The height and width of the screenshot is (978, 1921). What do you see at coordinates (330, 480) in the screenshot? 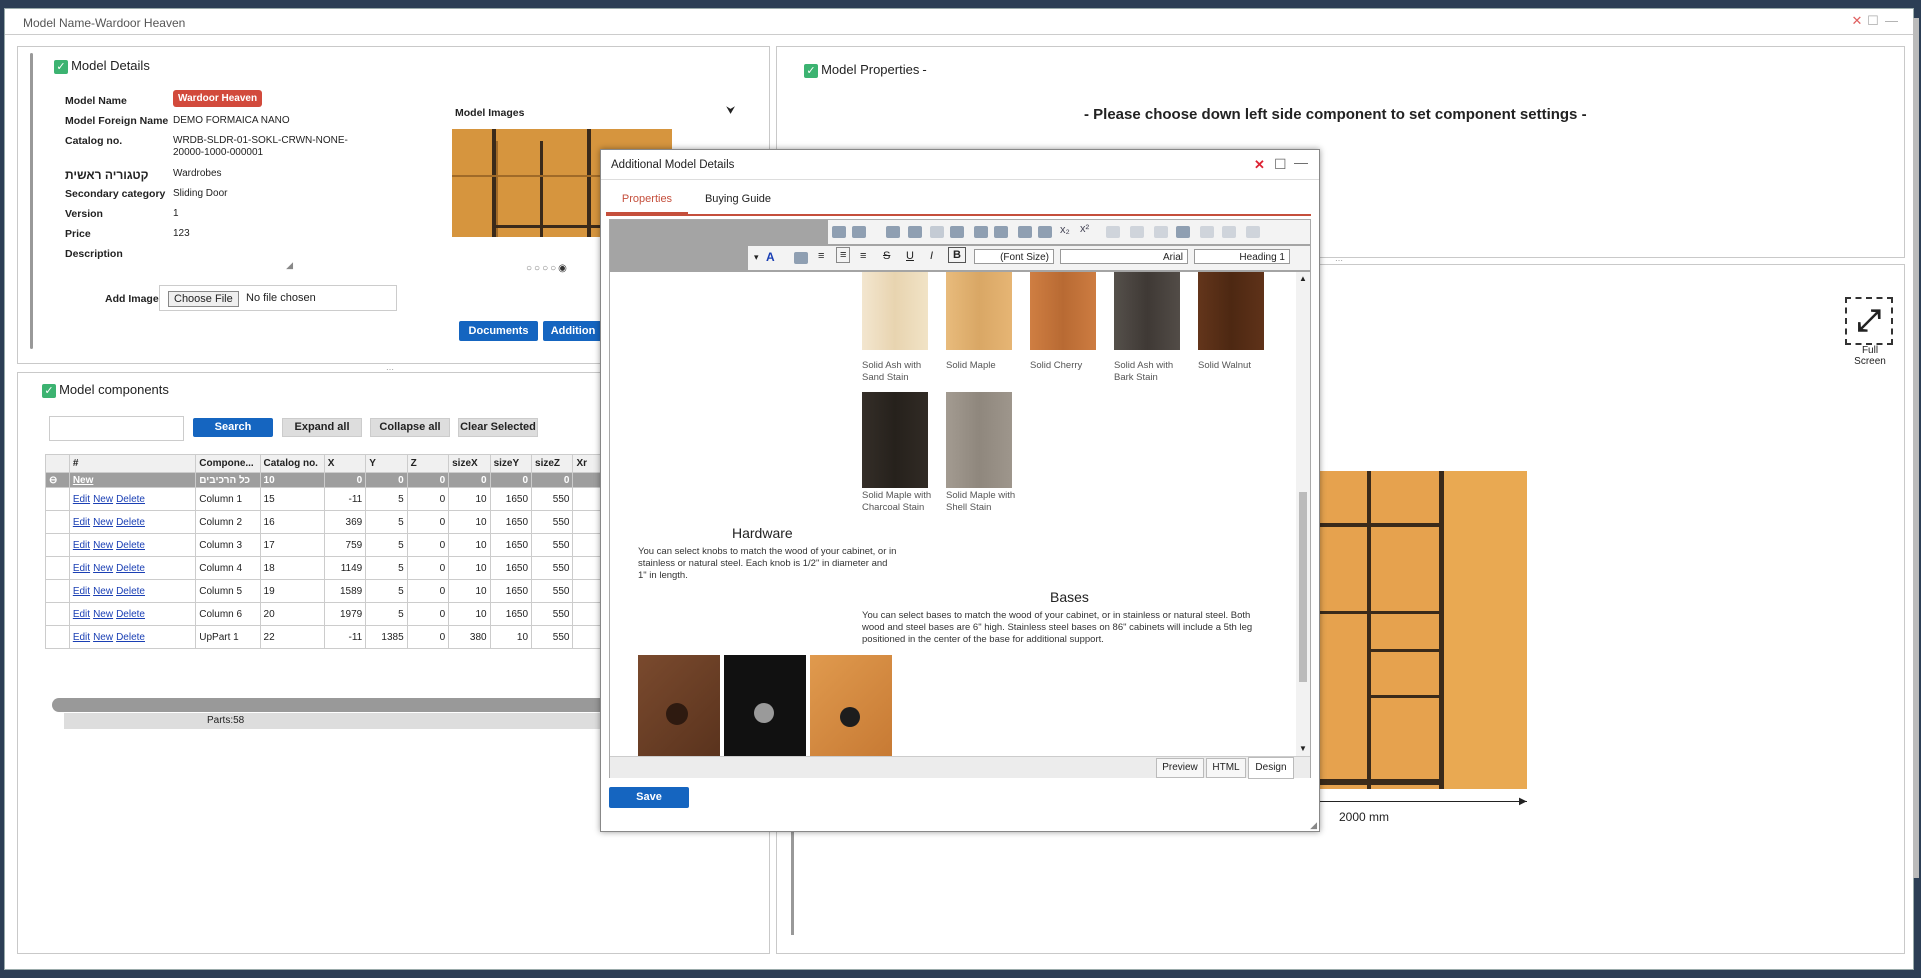
I see `table-group-row: ⊖ New כל הרכיבים 10 0 0 0 0 0 0 0` at bounding box center [330, 480].